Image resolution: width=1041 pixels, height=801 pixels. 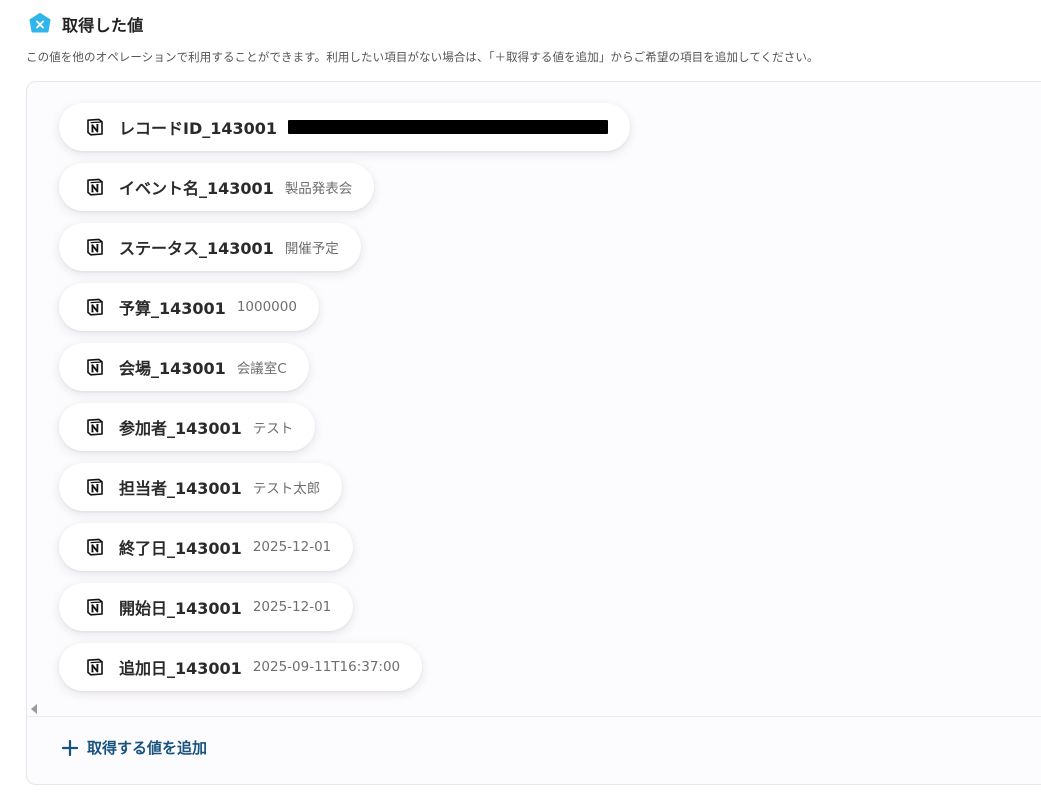 I want to click on output-value-label: 追加日_143001, so click(x=180, y=668).